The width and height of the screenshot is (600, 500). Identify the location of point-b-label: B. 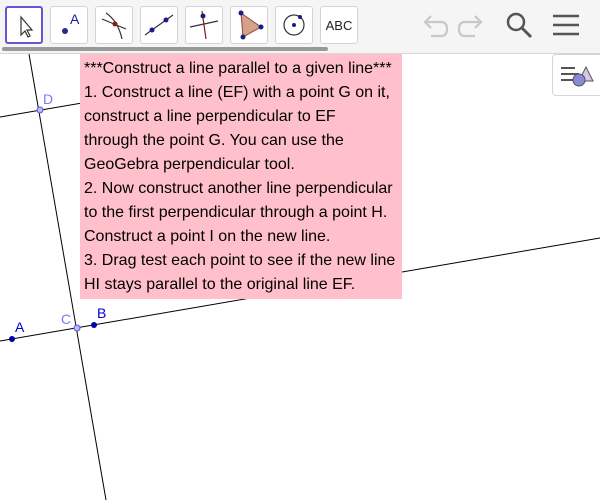
(101, 313).